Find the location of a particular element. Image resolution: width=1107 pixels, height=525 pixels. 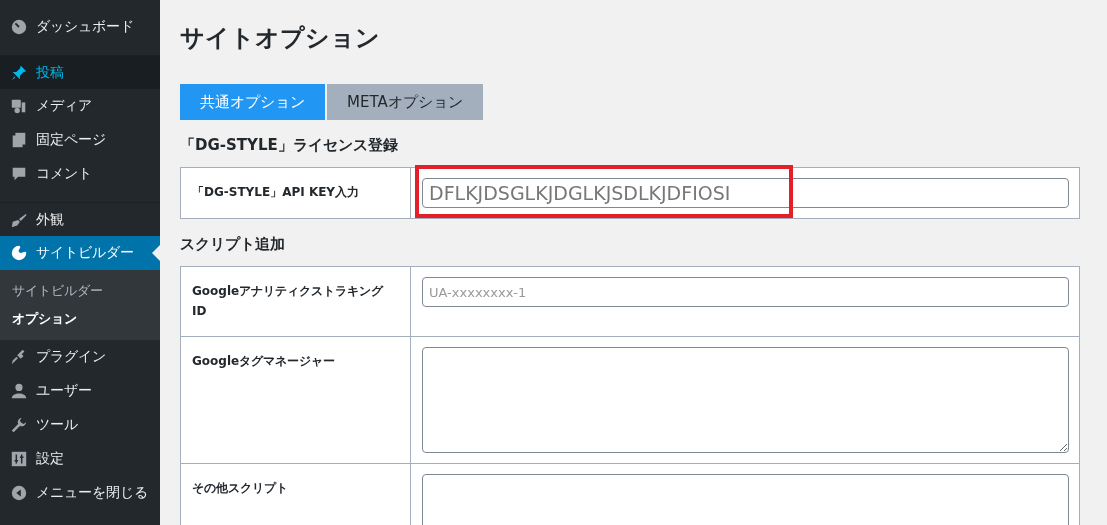

field-label: その他スクリプト is located at coordinates (240, 487).